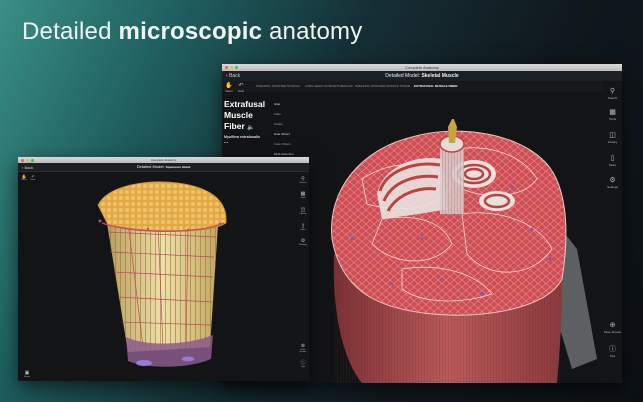  I want to click on hand-icon: ✋, so click(229, 86).